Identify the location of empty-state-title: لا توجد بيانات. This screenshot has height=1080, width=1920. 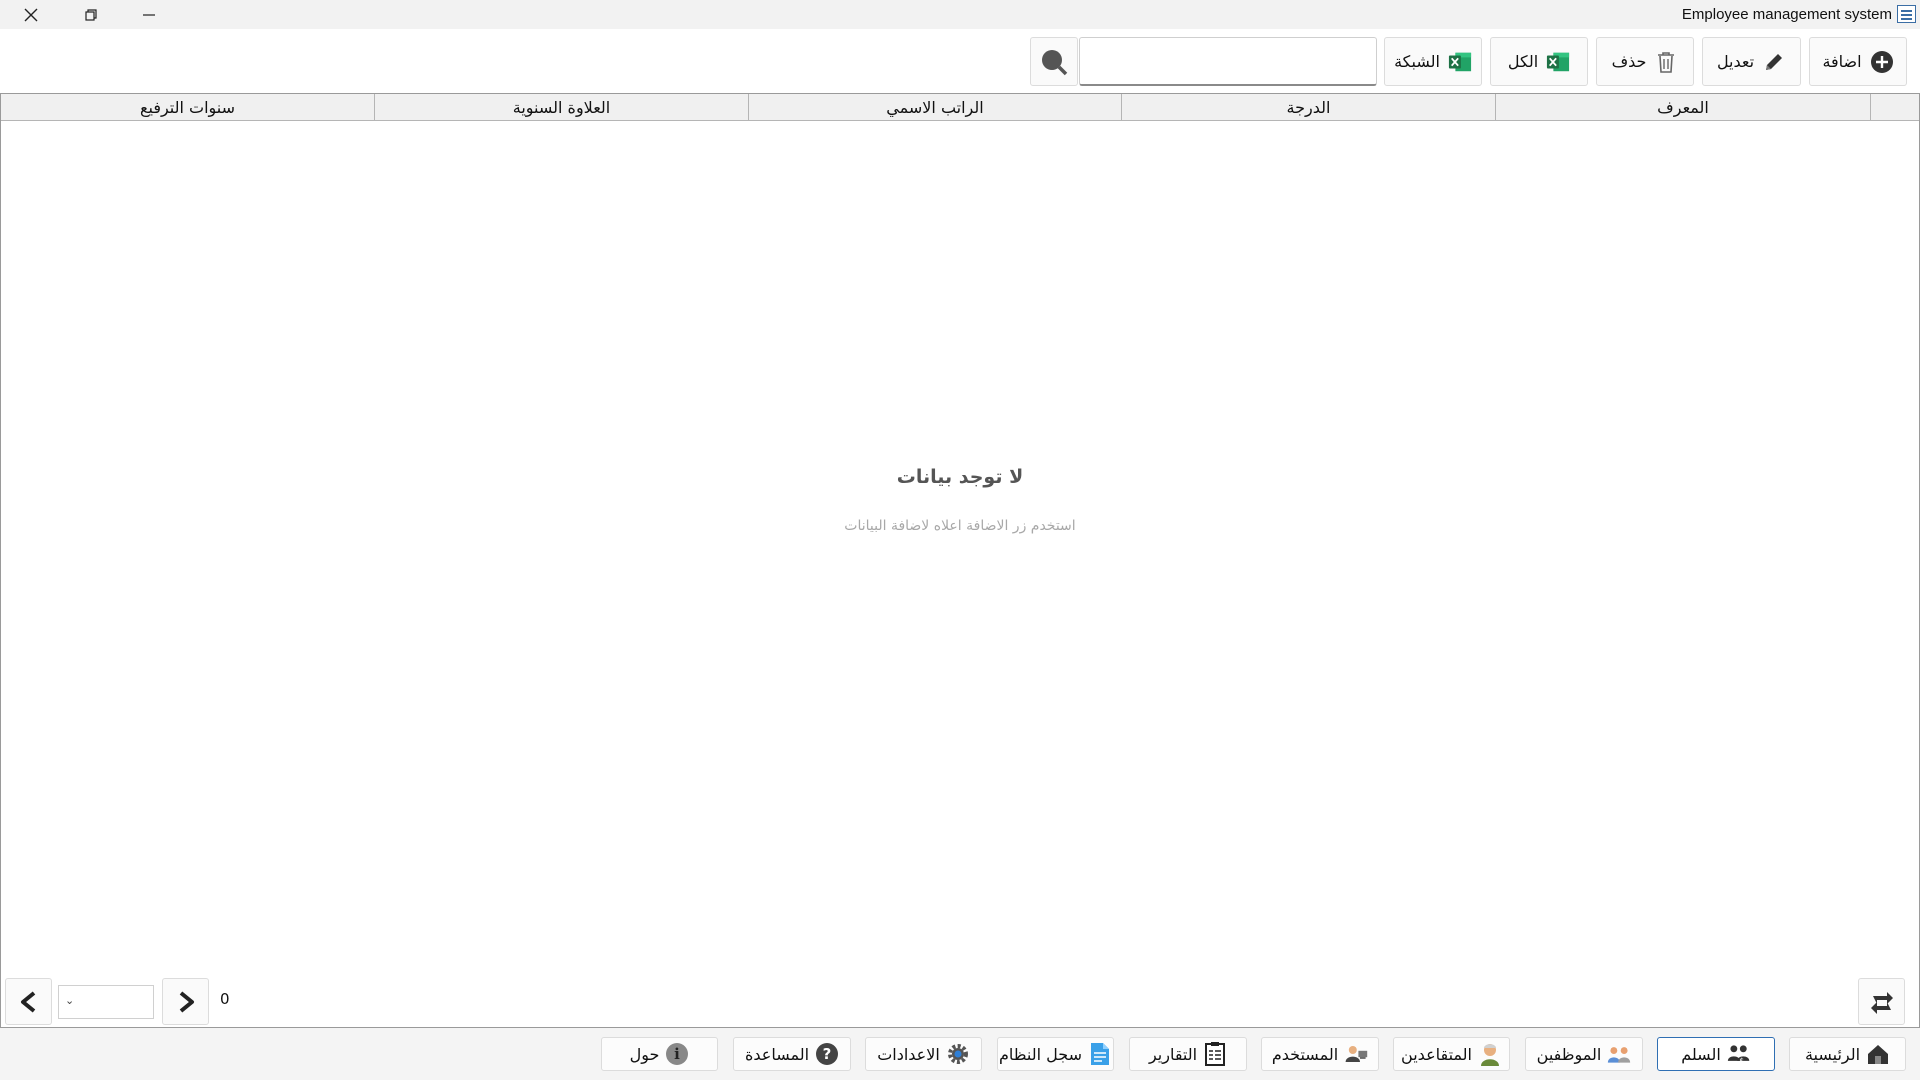
(960, 477).